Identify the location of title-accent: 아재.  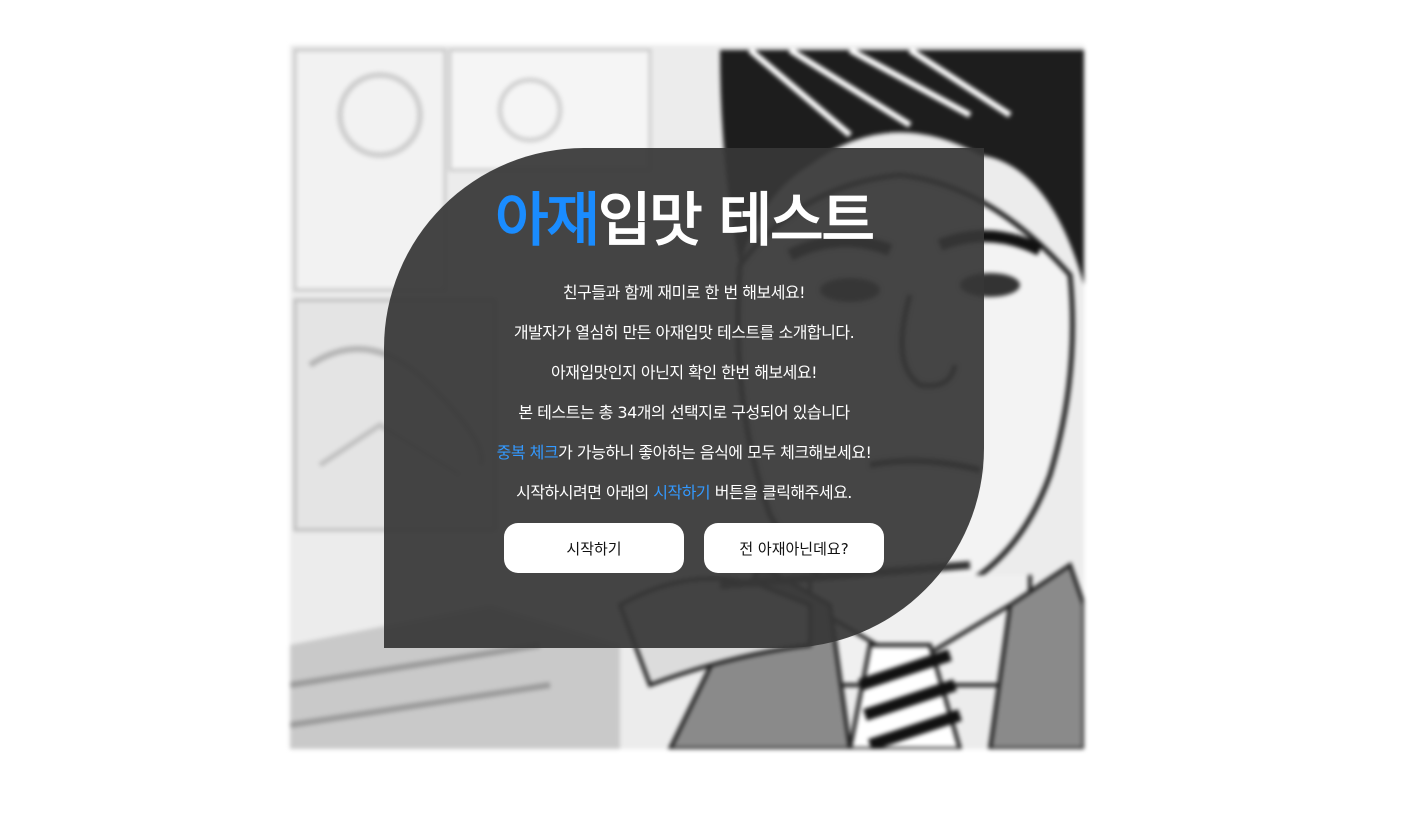
(547, 220).